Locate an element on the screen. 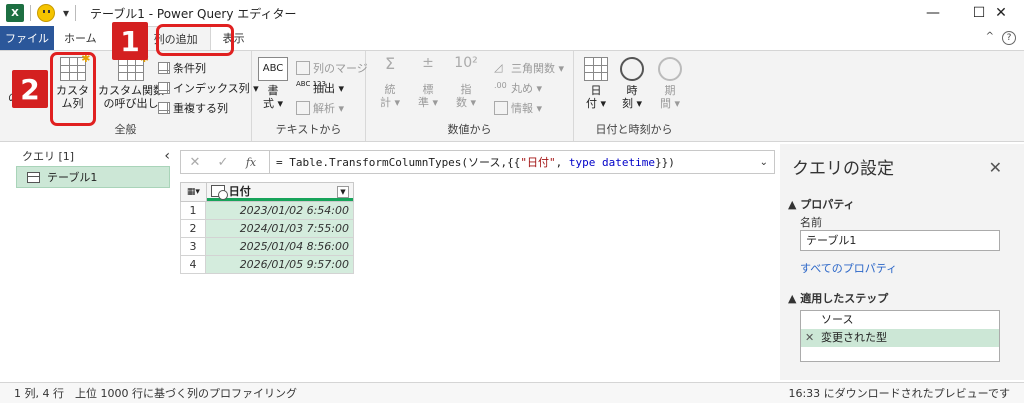  quick-access-menu-icon: ▾ is located at coordinates (66, 13).